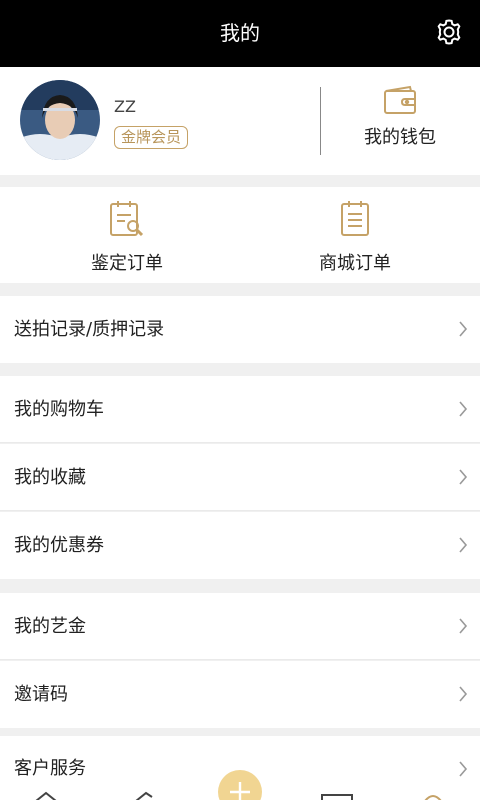  I want to click on menu-item-label: 我的购物车, so click(59, 409).